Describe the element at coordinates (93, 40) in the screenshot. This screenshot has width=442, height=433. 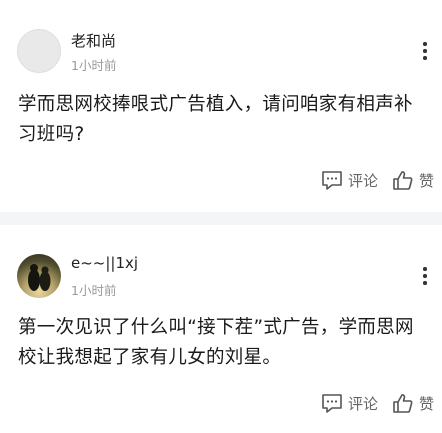
I see `username: 老和尚` at that location.